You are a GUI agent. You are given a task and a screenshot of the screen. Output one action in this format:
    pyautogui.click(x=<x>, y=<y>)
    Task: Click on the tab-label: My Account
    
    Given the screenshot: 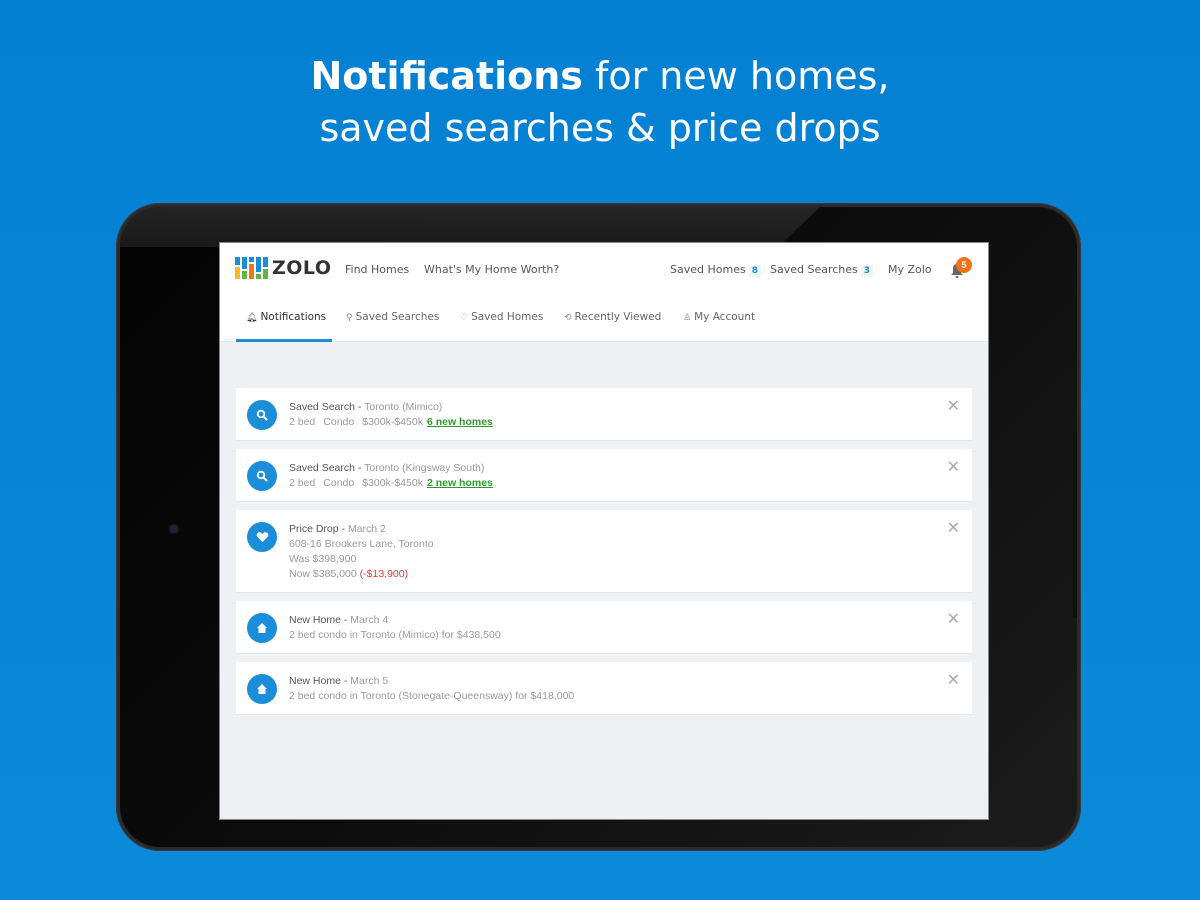 What is the action you would take?
    pyautogui.click(x=725, y=317)
    